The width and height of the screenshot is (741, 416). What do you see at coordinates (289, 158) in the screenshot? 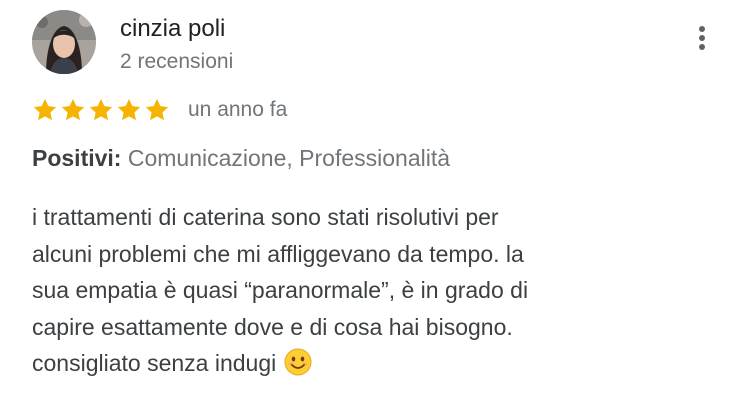
I see `positives-value: Comunicazione, Professionalità` at bounding box center [289, 158].